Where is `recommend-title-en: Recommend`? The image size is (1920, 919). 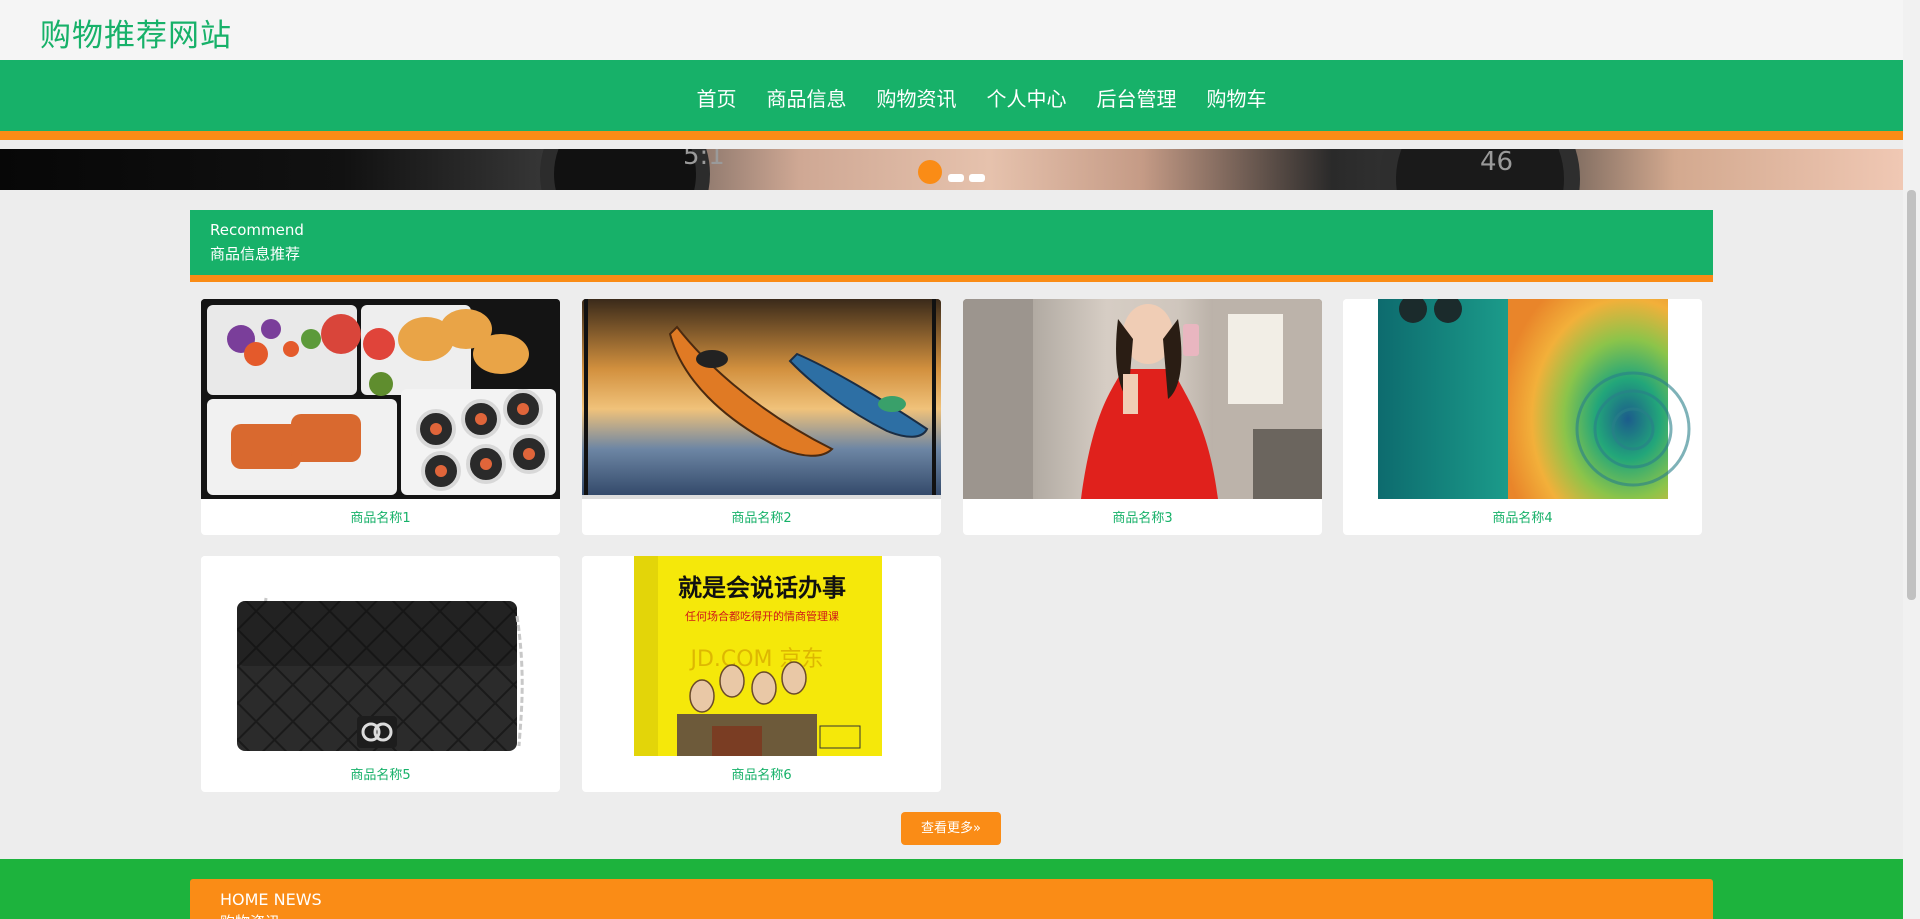 recommend-title-en: Recommend is located at coordinates (257, 230).